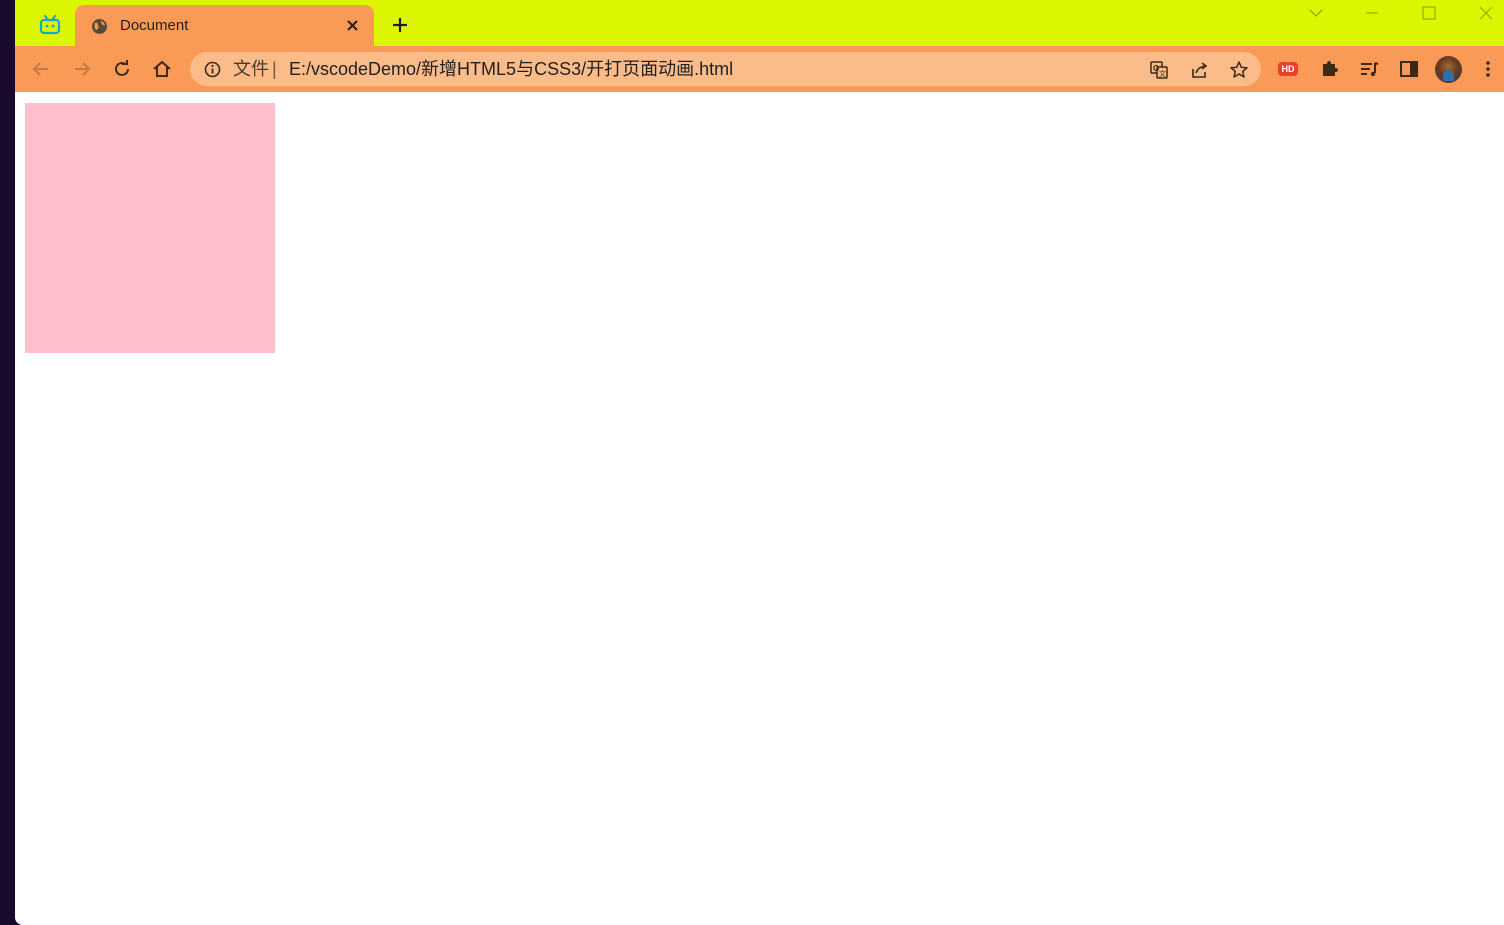 The image size is (1504, 925). I want to click on close-window-icon, so click(1486, 13).